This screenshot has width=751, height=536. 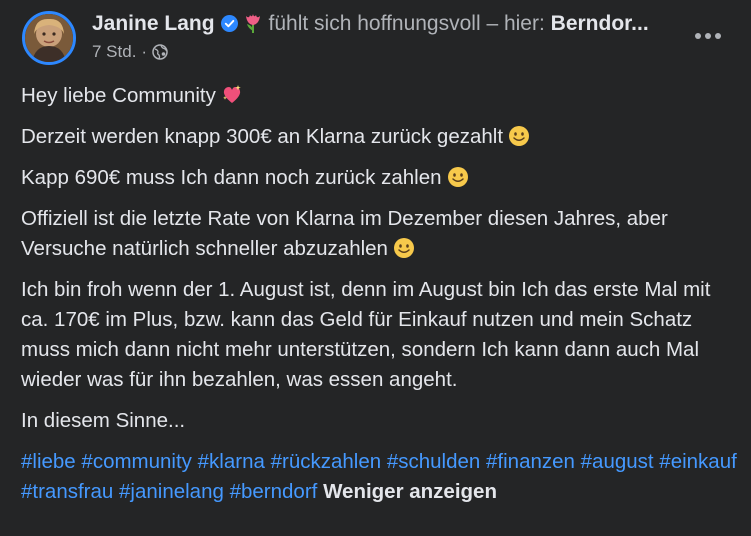 I want to click on globe-icon, so click(x=160, y=52).